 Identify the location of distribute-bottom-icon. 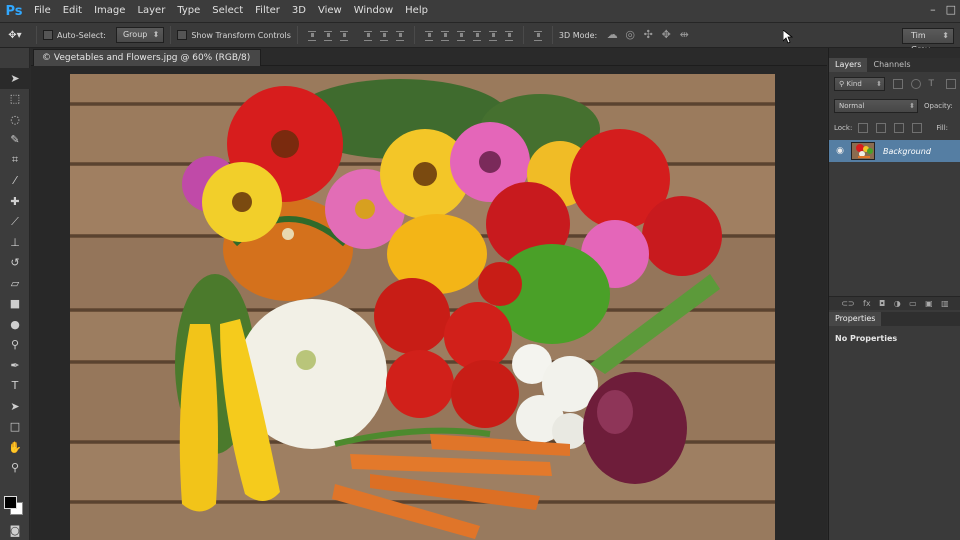
(461, 35).